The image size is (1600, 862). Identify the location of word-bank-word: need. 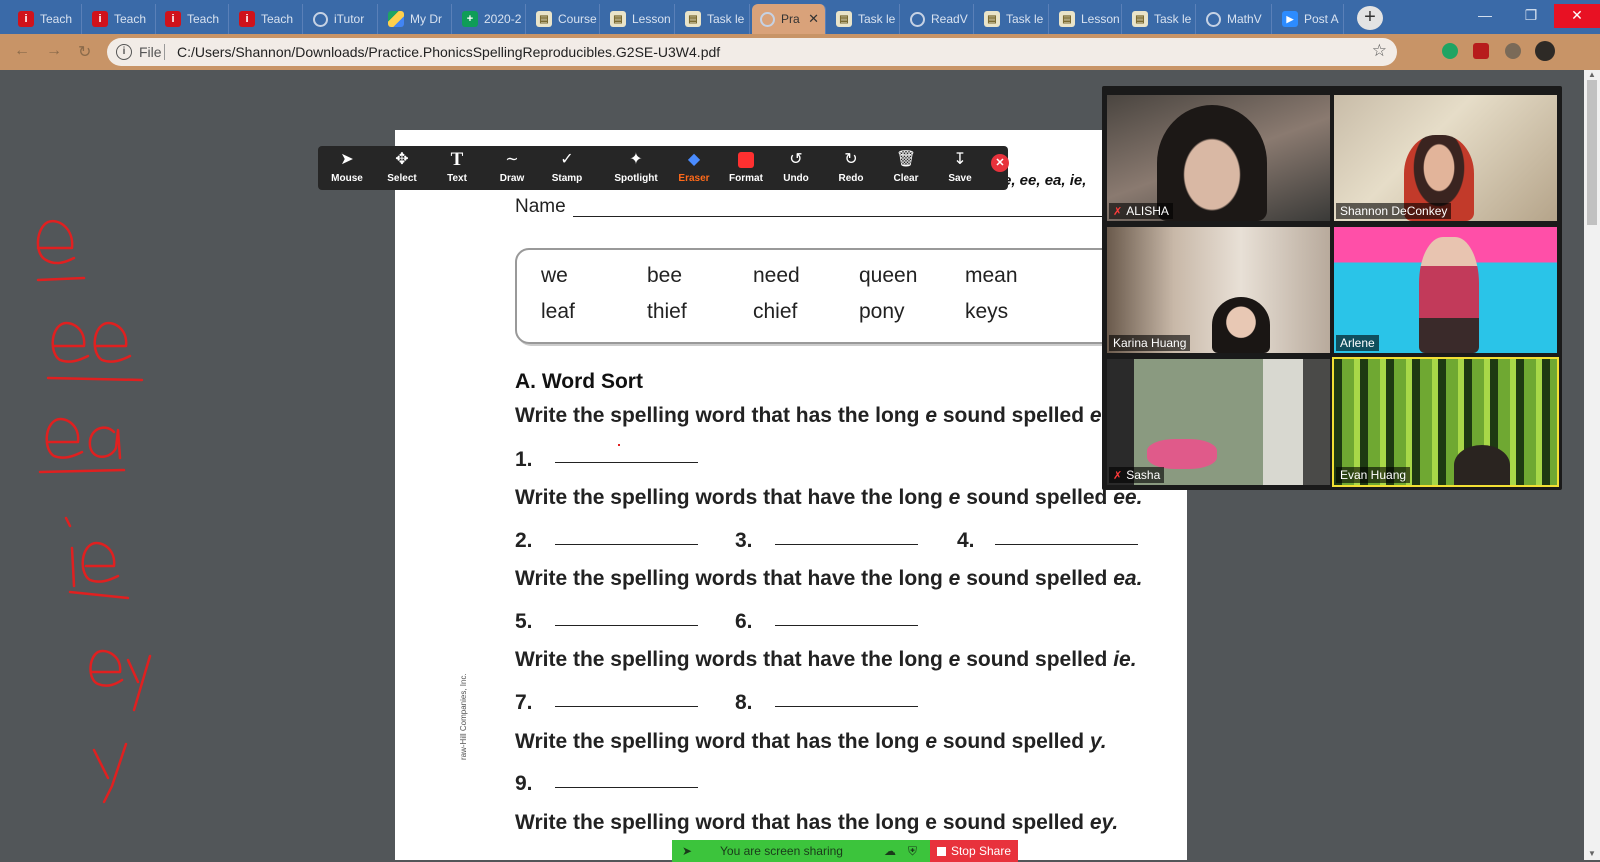
(776, 275).